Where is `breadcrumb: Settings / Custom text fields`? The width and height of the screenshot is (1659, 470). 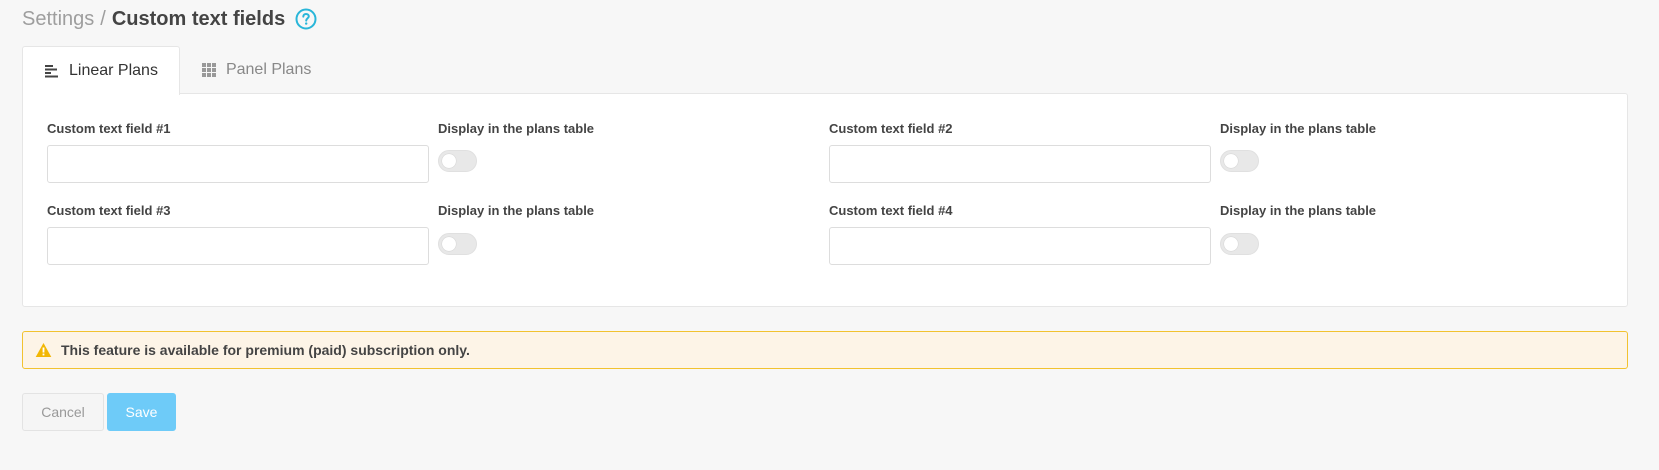
breadcrumb: Settings / Custom text fields is located at coordinates (169, 19).